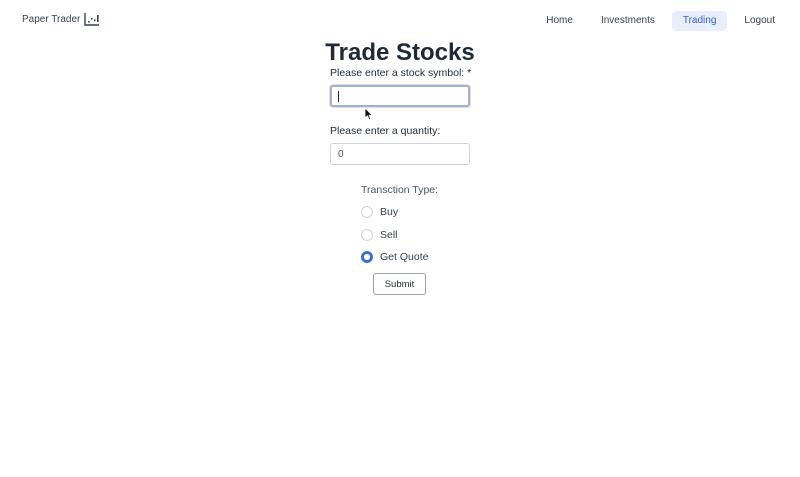 This screenshot has height=477, width=800. Describe the element at coordinates (389, 235) in the screenshot. I see `radio-sell-label: Sell` at that location.